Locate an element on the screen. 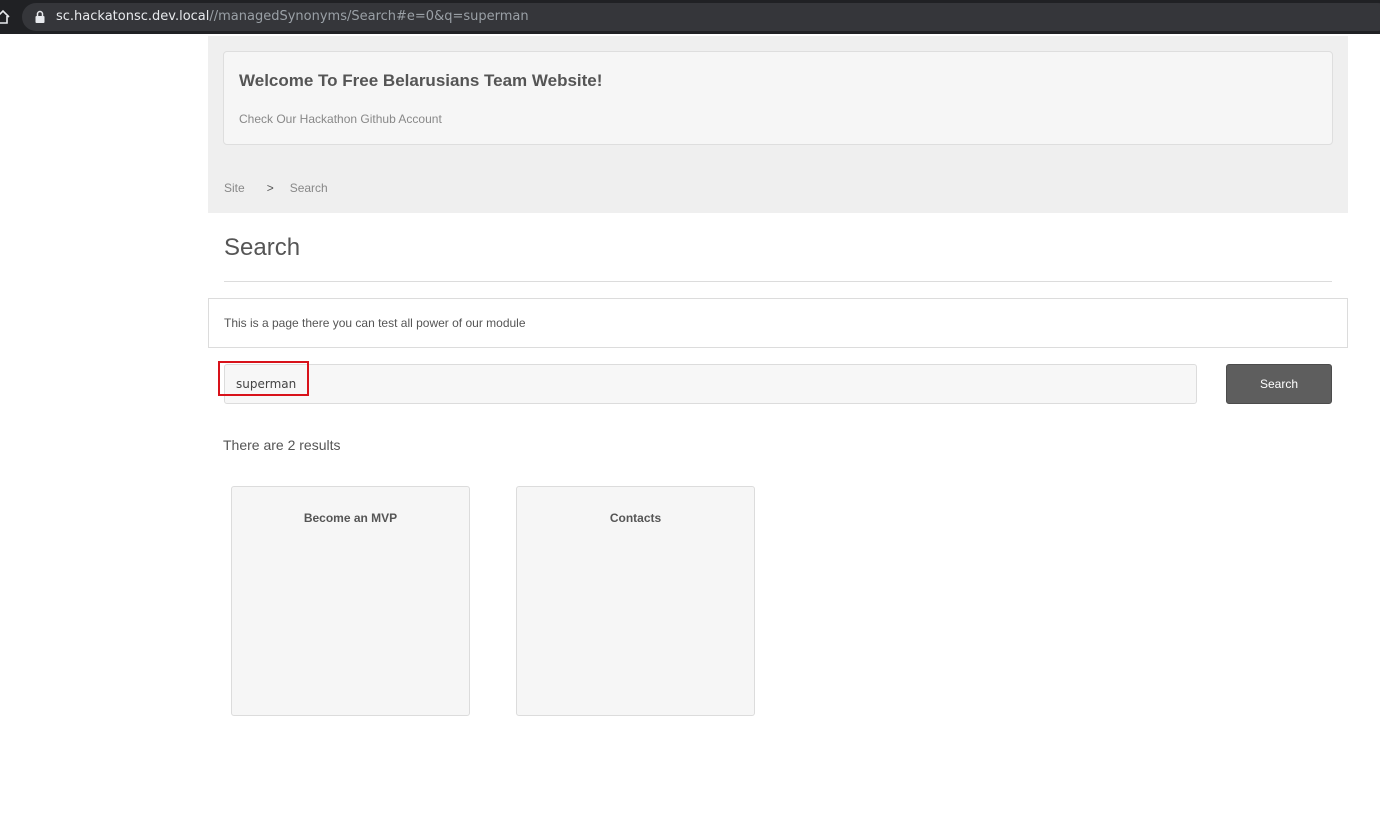 The height and width of the screenshot is (840, 1380). github-link: Check Our Hackathon Github Account is located at coordinates (340, 119).